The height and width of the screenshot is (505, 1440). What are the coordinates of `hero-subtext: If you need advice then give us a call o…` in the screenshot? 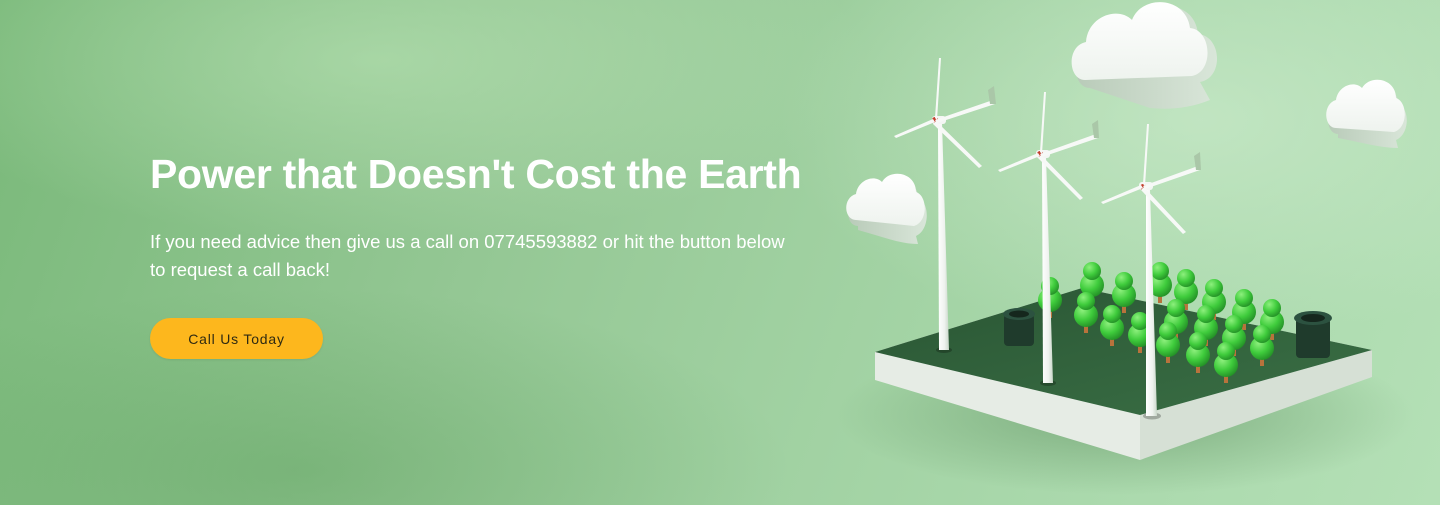 It's located at (467, 255).